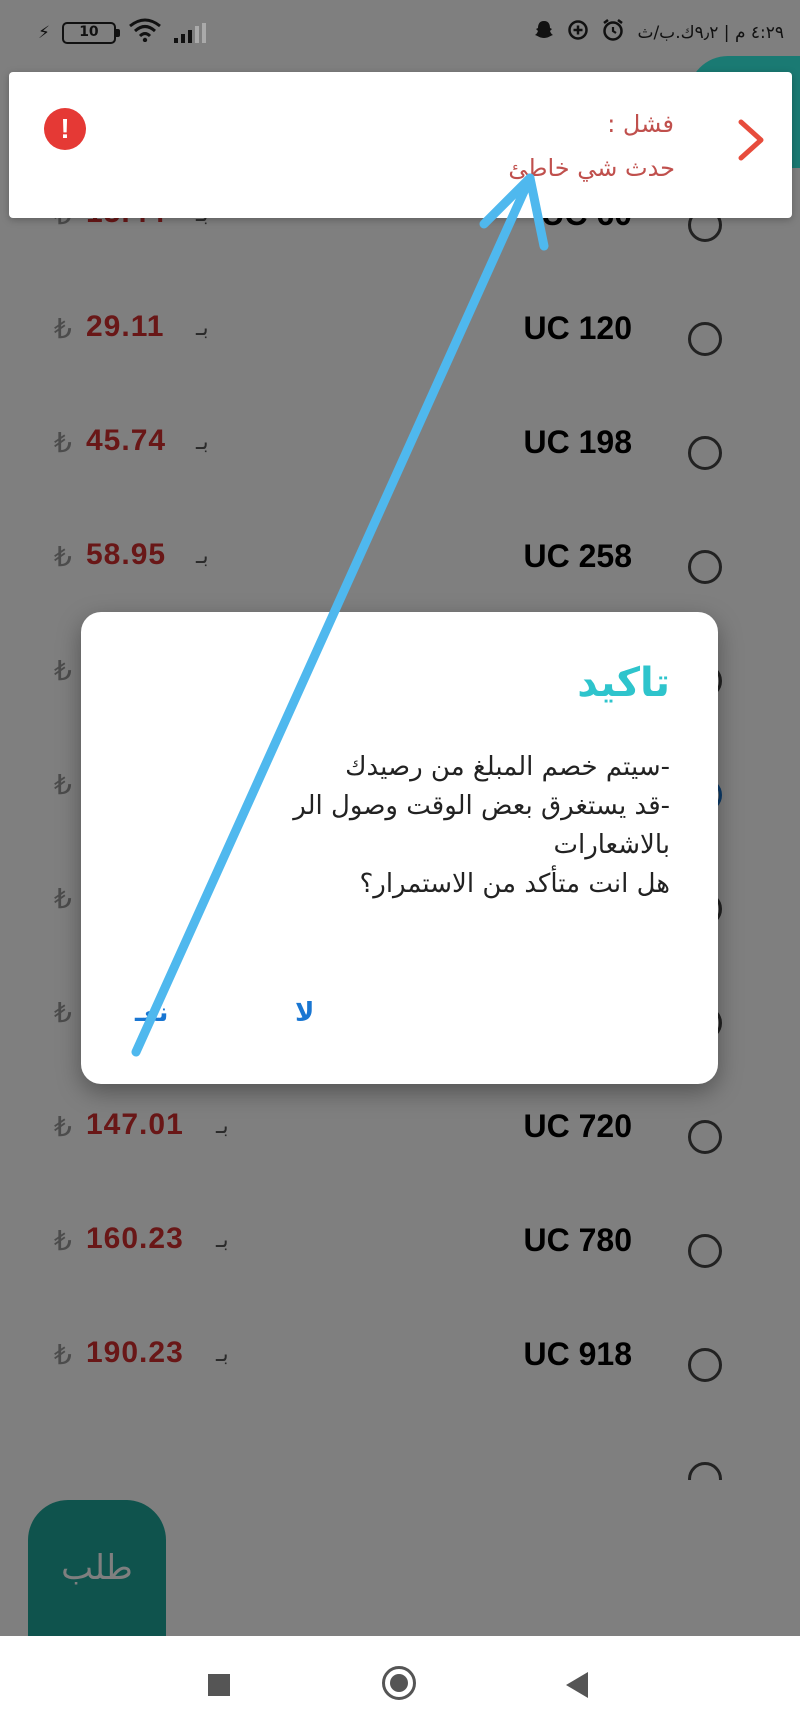 This screenshot has height=1734, width=800. I want to click on signal-icon, so click(189, 32).